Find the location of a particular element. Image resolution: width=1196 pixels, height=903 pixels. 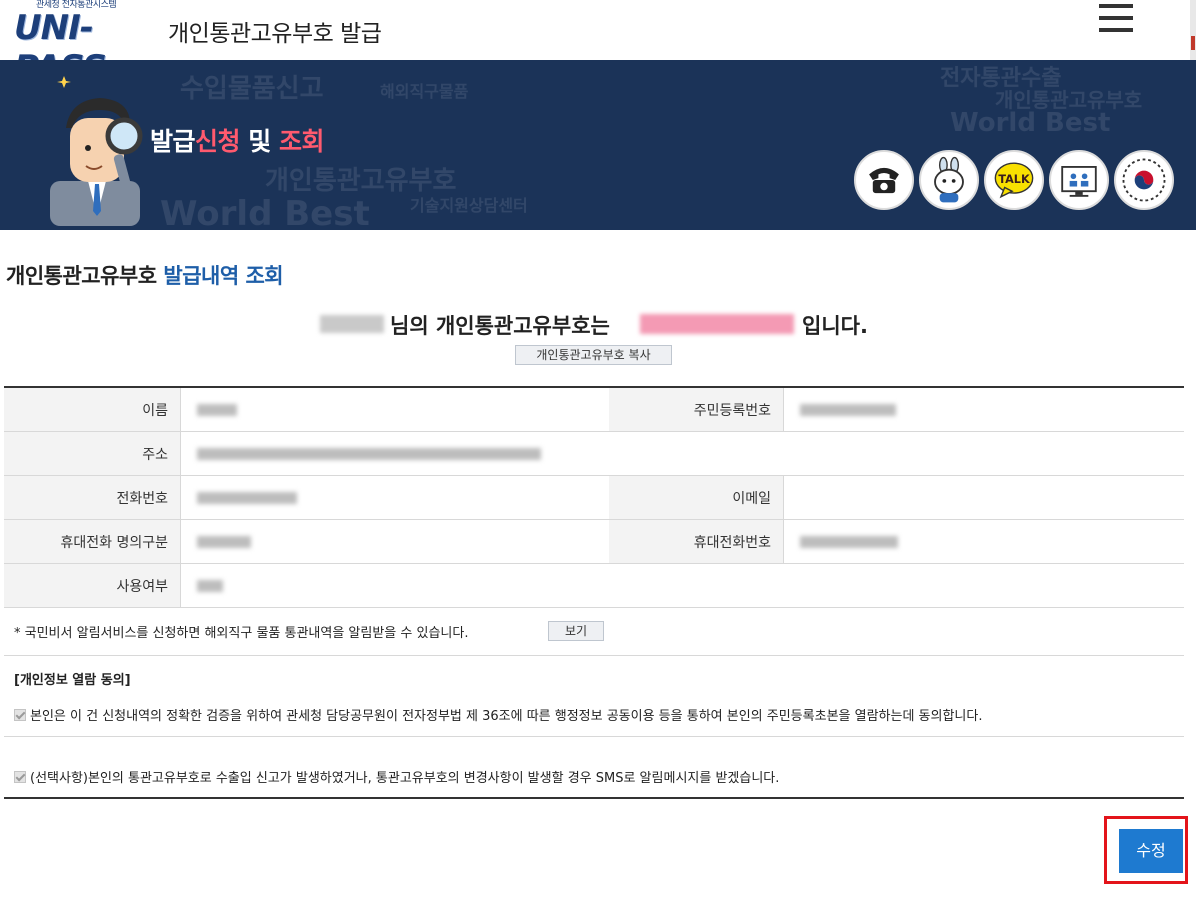

svg-text: TALK is located at coordinates (1014, 179).